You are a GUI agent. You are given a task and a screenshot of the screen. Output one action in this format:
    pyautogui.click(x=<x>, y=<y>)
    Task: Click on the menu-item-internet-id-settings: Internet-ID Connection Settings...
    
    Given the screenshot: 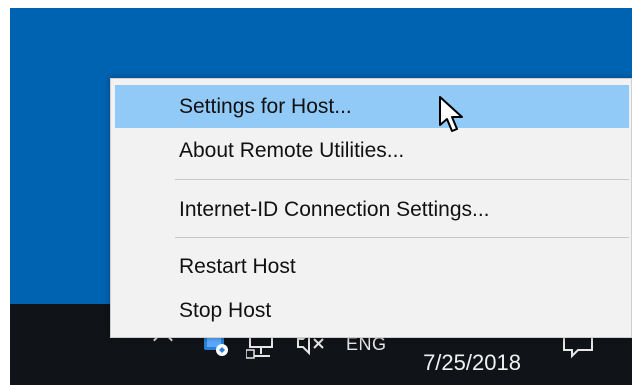 What is the action you would take?
    pyautogui.click(x=372, y=209)
    